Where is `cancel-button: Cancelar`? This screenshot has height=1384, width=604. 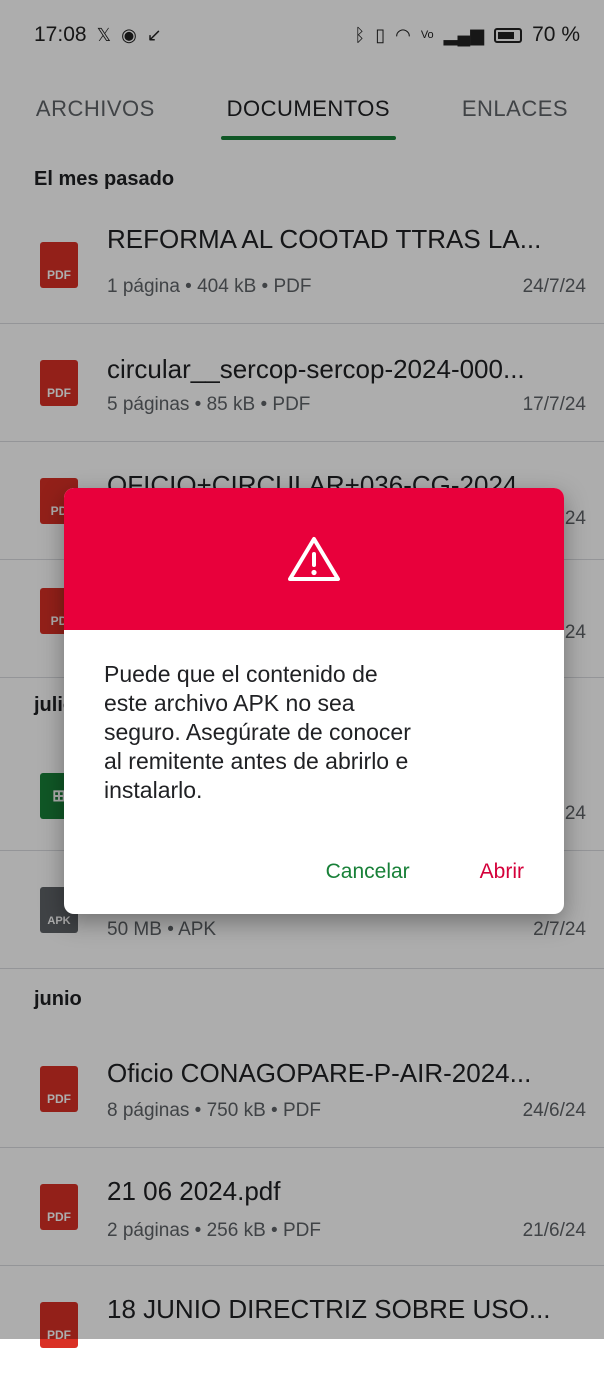
cancel-button: Cancelar is located at coordinates (368, 872).